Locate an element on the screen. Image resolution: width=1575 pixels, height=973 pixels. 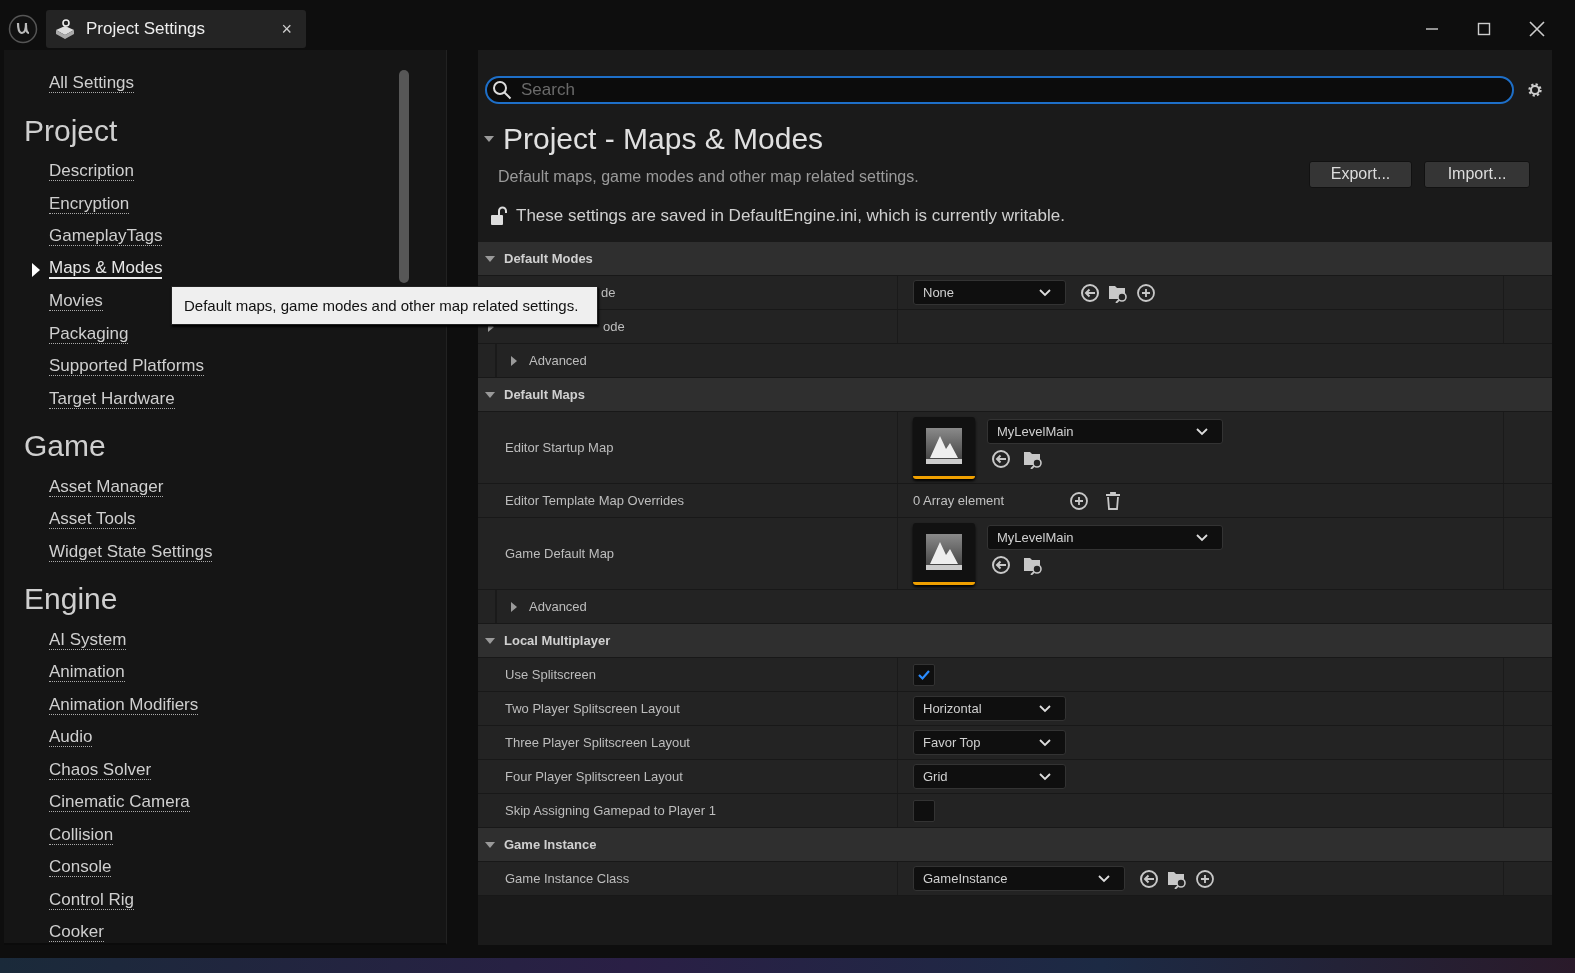
sidebar-link: Collision is located at coordinates (81, 834).